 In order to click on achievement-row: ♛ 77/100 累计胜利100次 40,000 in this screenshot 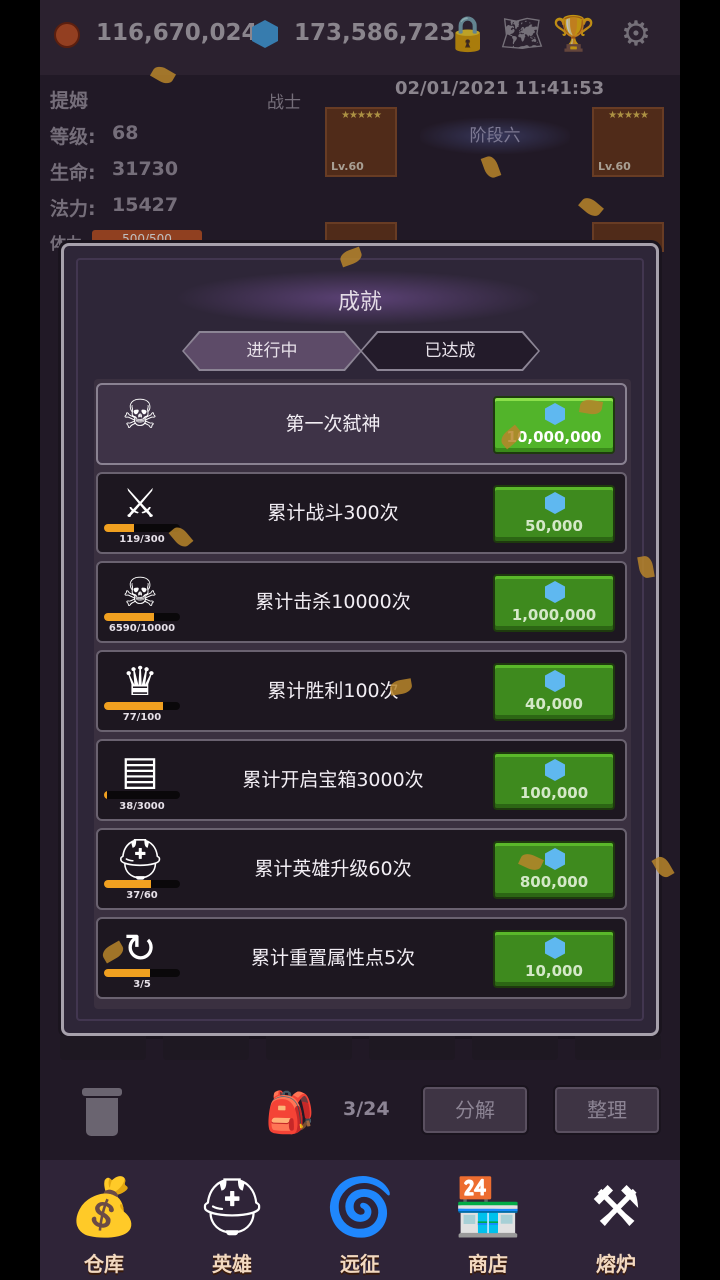, I will do `click(361, 691)`.